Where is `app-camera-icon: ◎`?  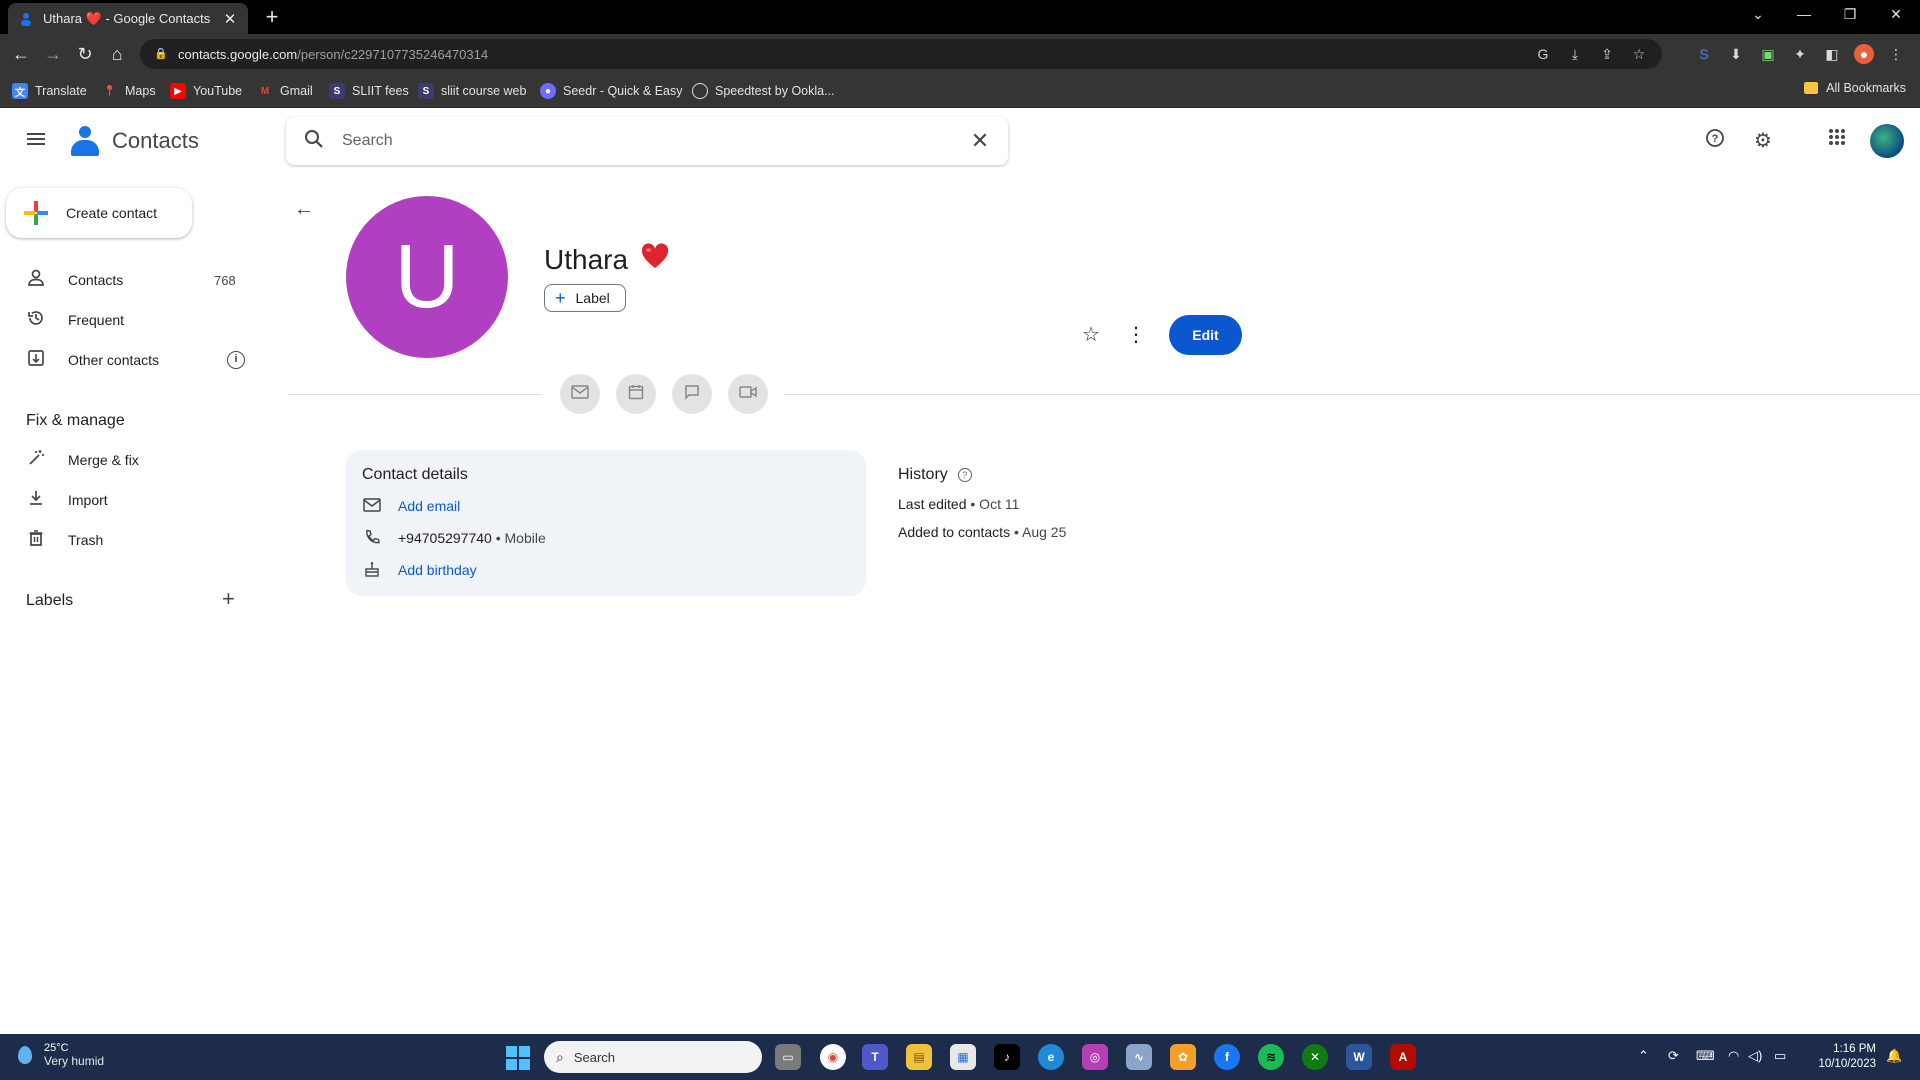
app-camera-icon: ◎ is located at coordinates (1095, 1057).